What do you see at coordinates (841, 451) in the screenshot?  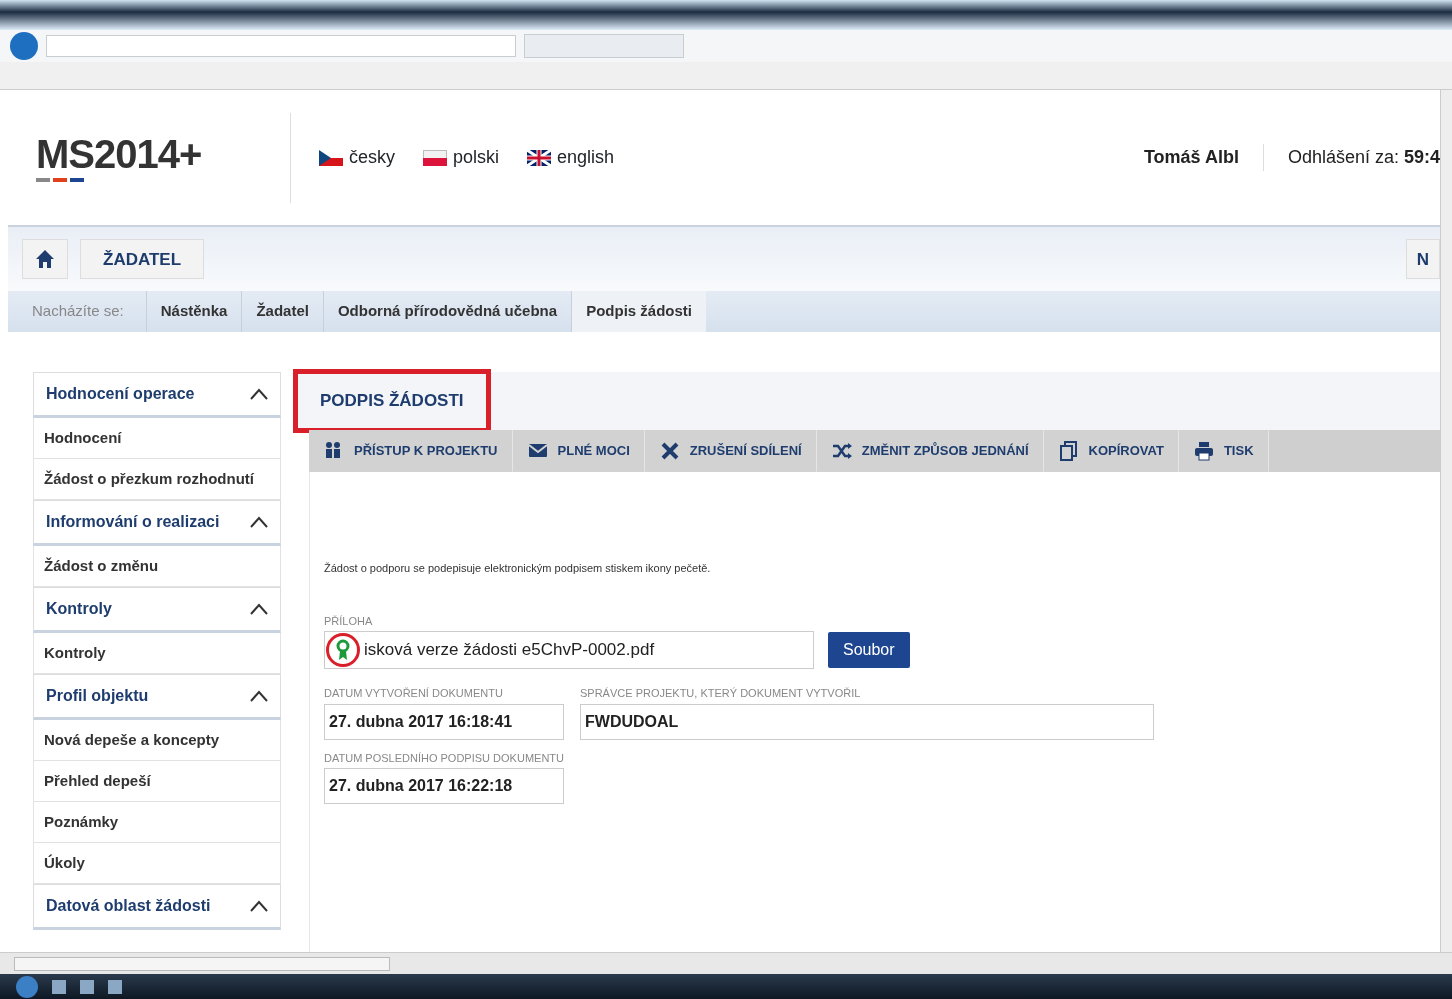 I see `shuffle-icon` at bounding box center [841, 451].